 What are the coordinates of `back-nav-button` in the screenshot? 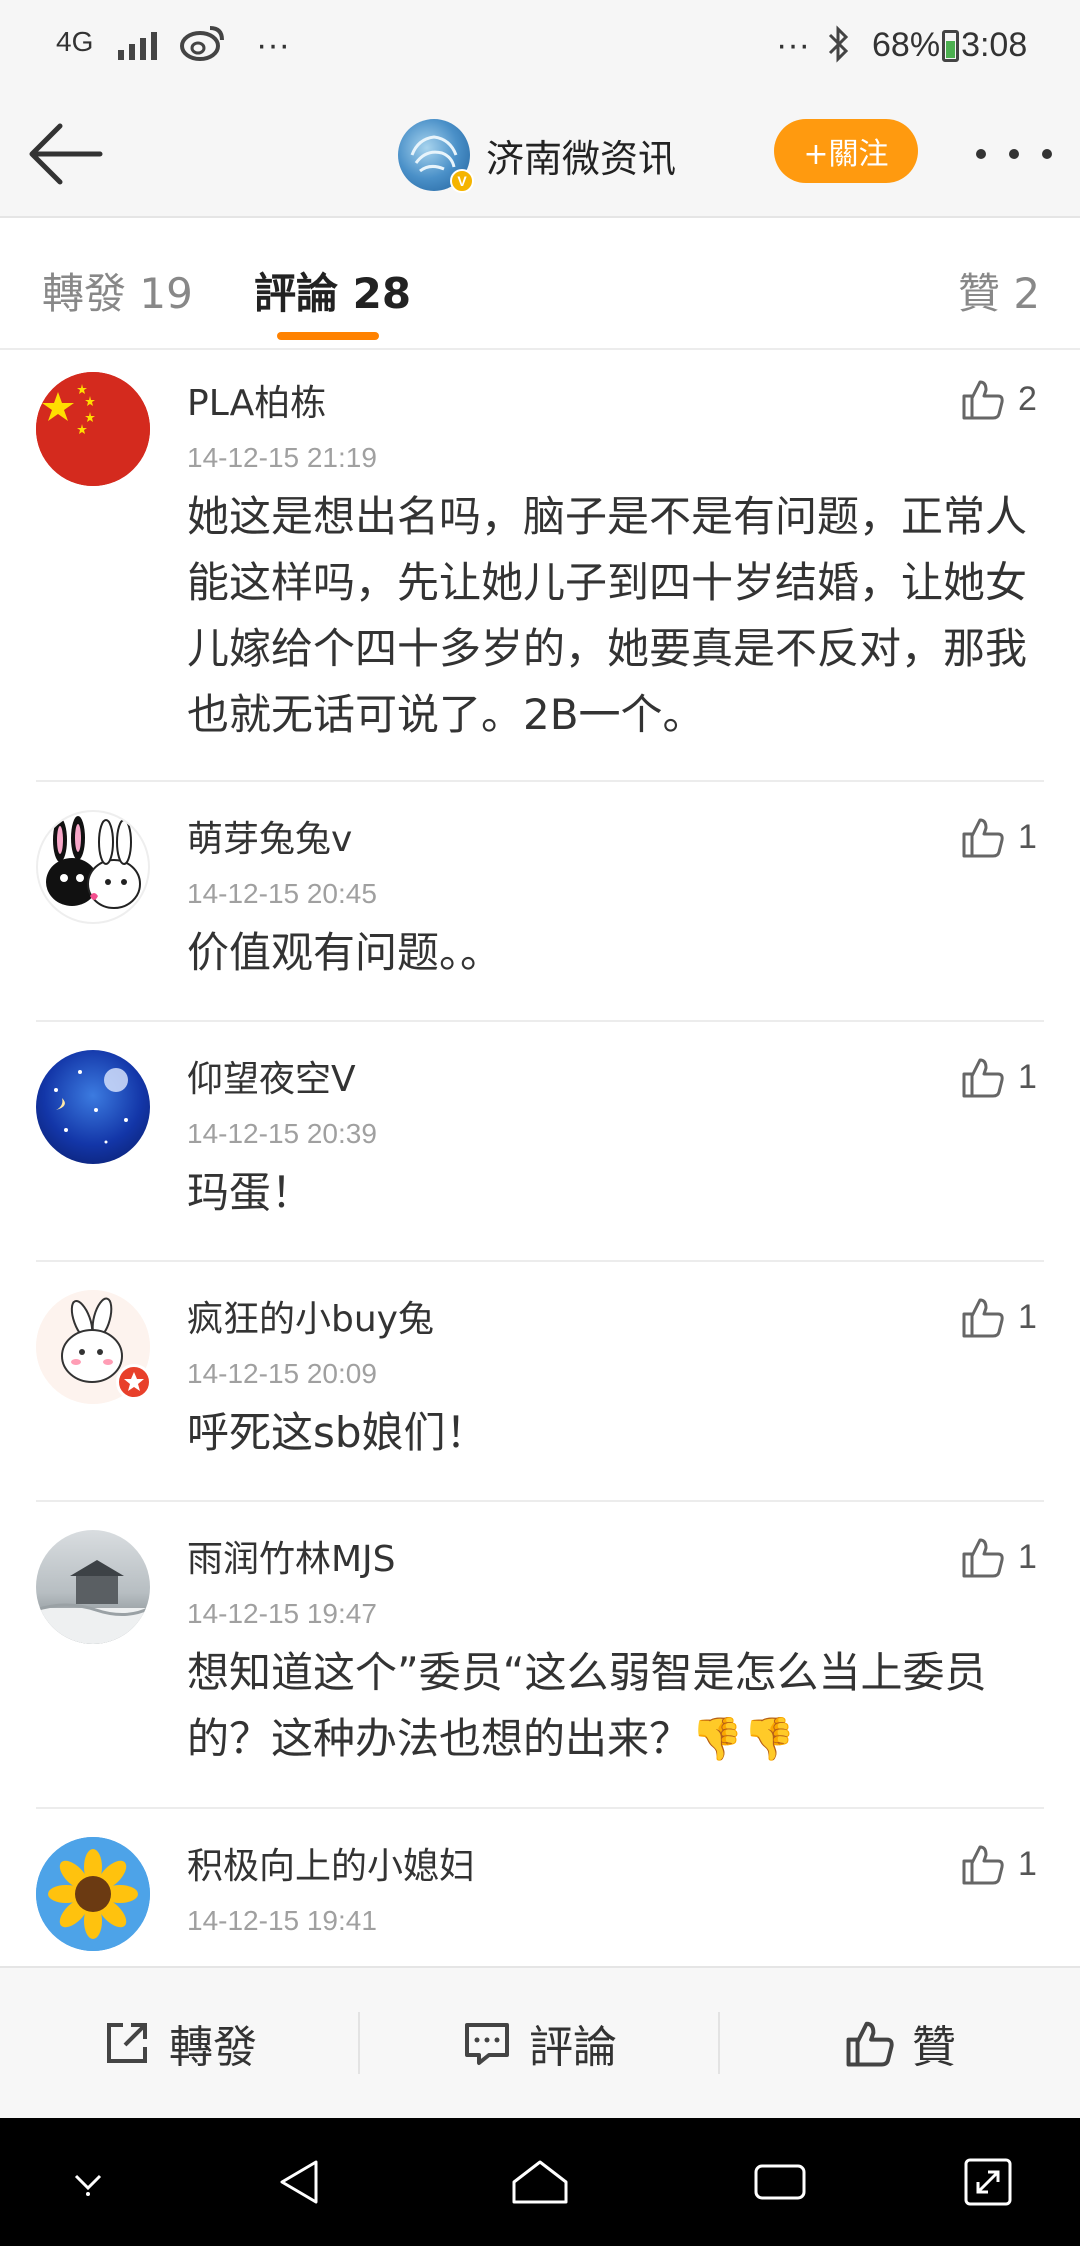 It's located at (300, 2182).